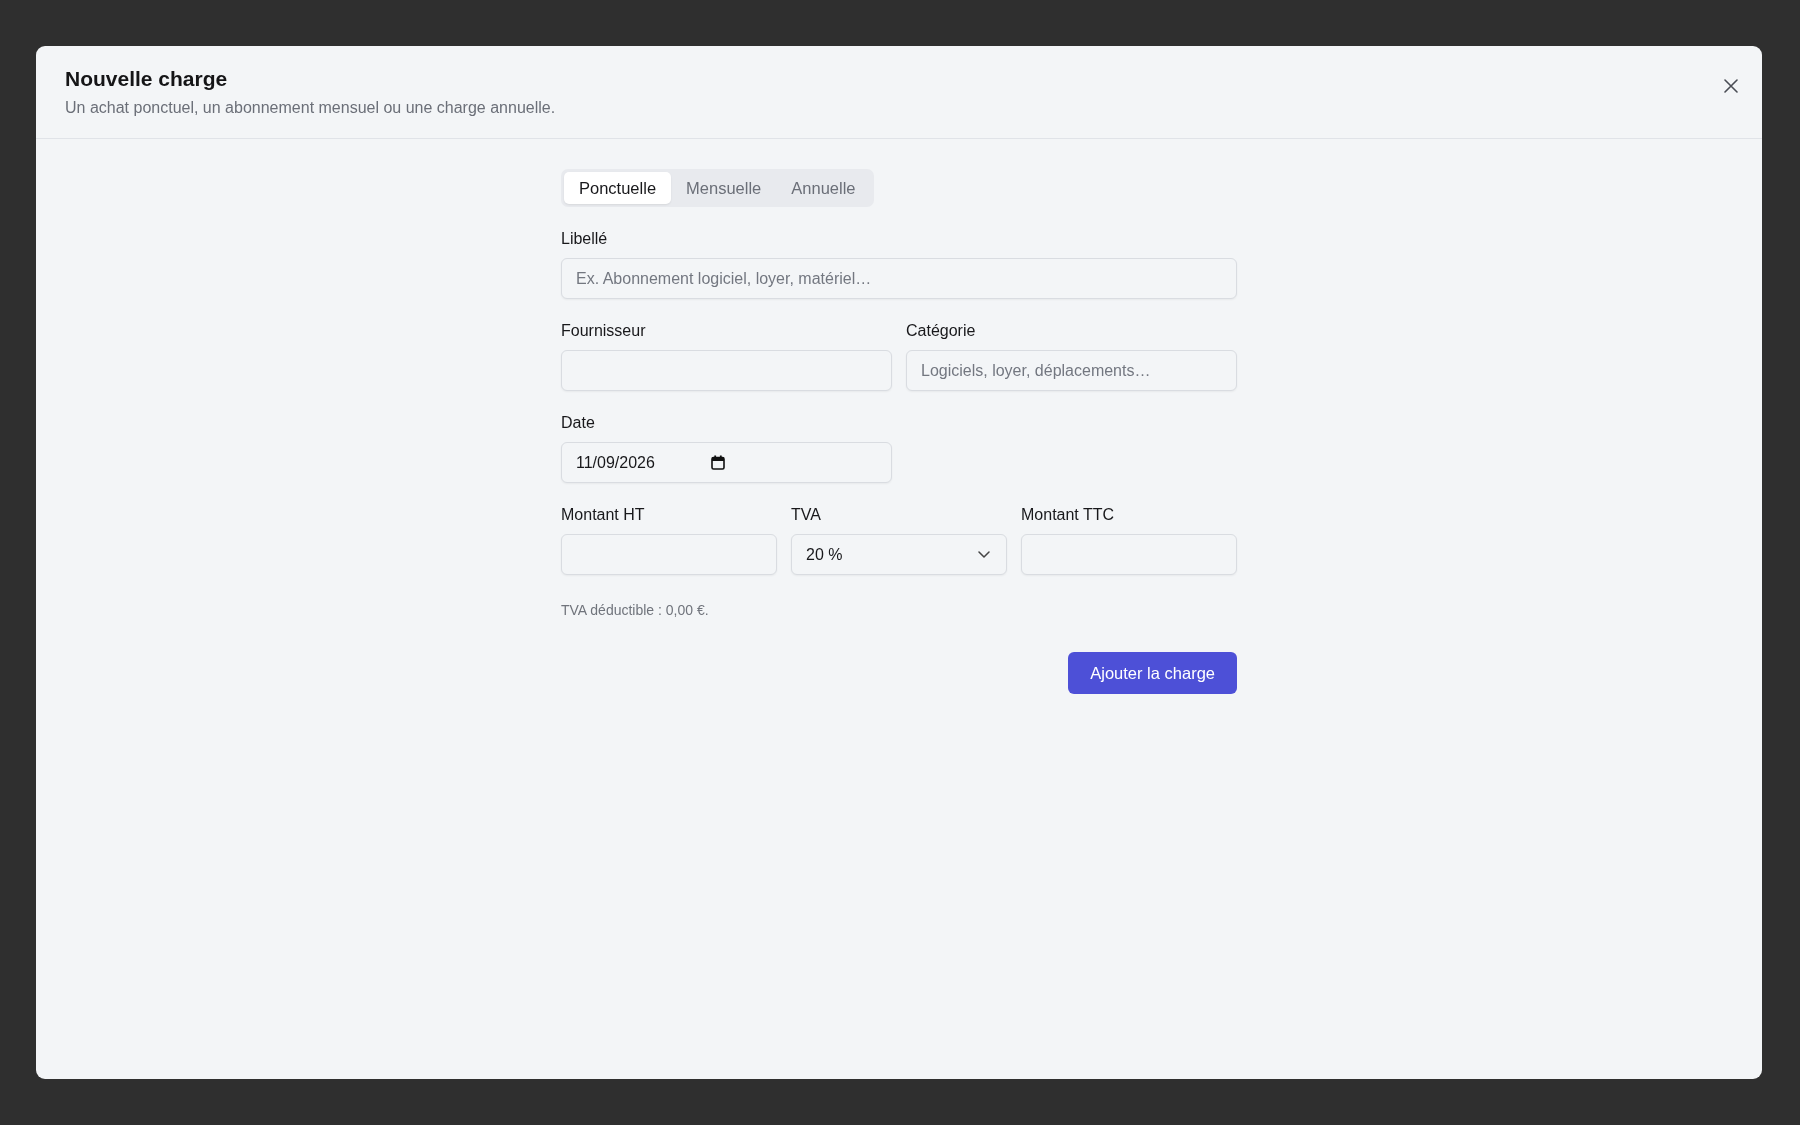 The image size is (1800, 1125). Describe the element at coordinates (941, 331) in the screenshot. I see `field-label: Catégorie` at that location.